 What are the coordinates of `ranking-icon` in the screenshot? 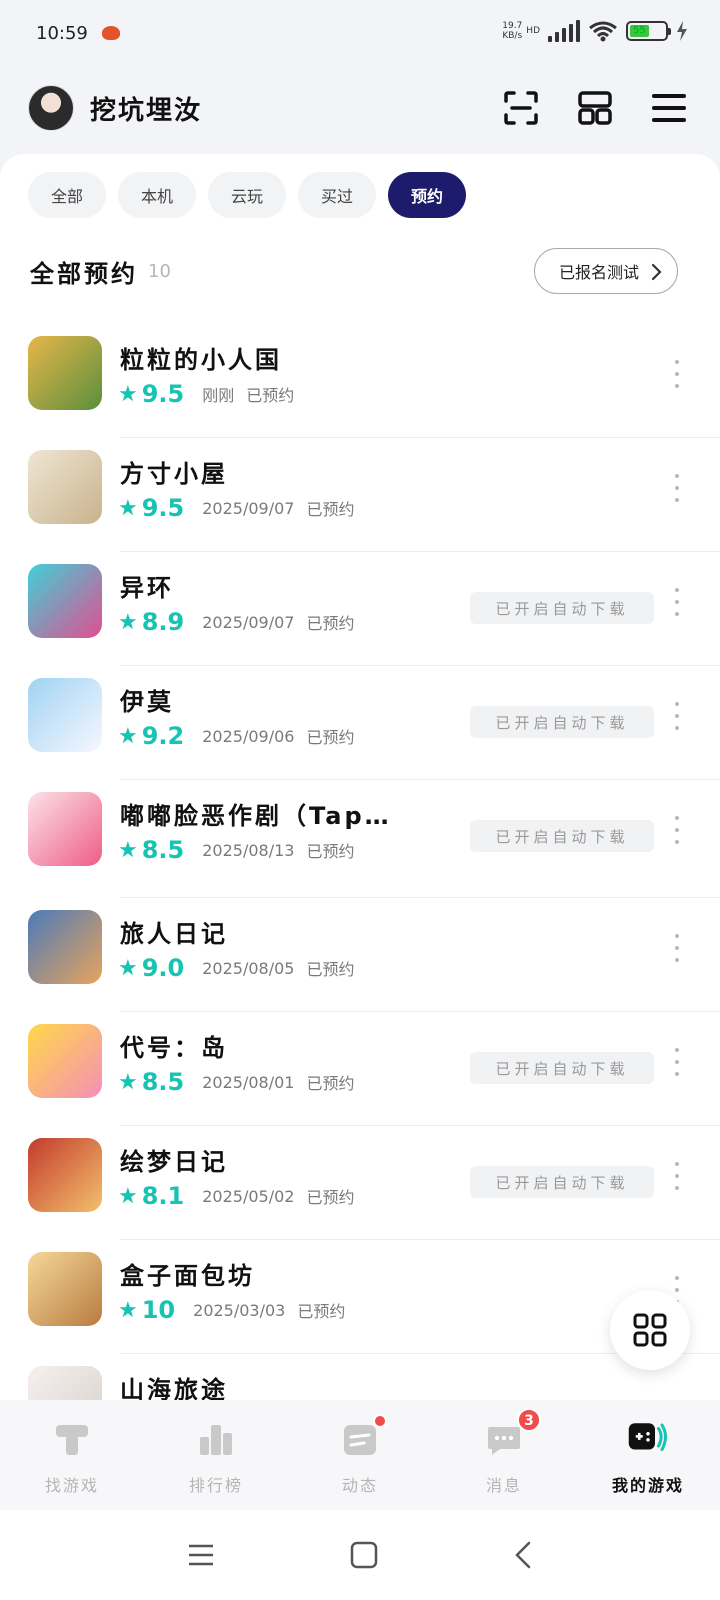 It's located at (216, 1439).